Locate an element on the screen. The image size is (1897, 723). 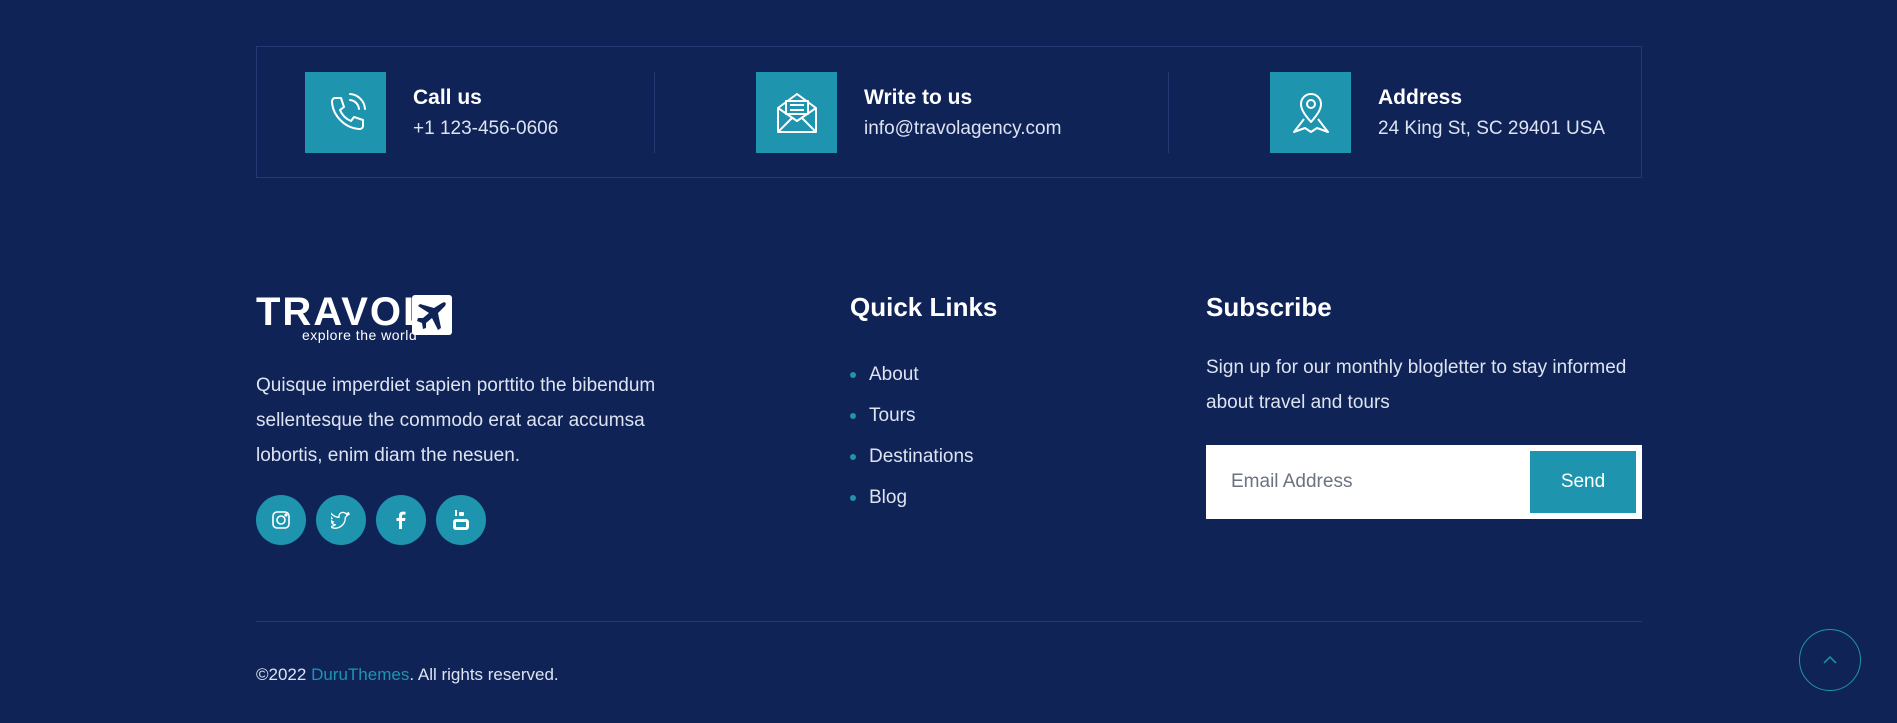
subscribe-heading: Subscribe is located at coordinates (1269, 307).